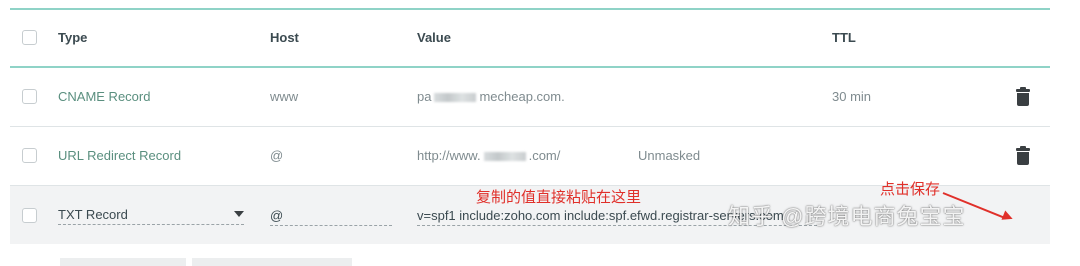  I want to click on table-top-rule, so click(530, 9).